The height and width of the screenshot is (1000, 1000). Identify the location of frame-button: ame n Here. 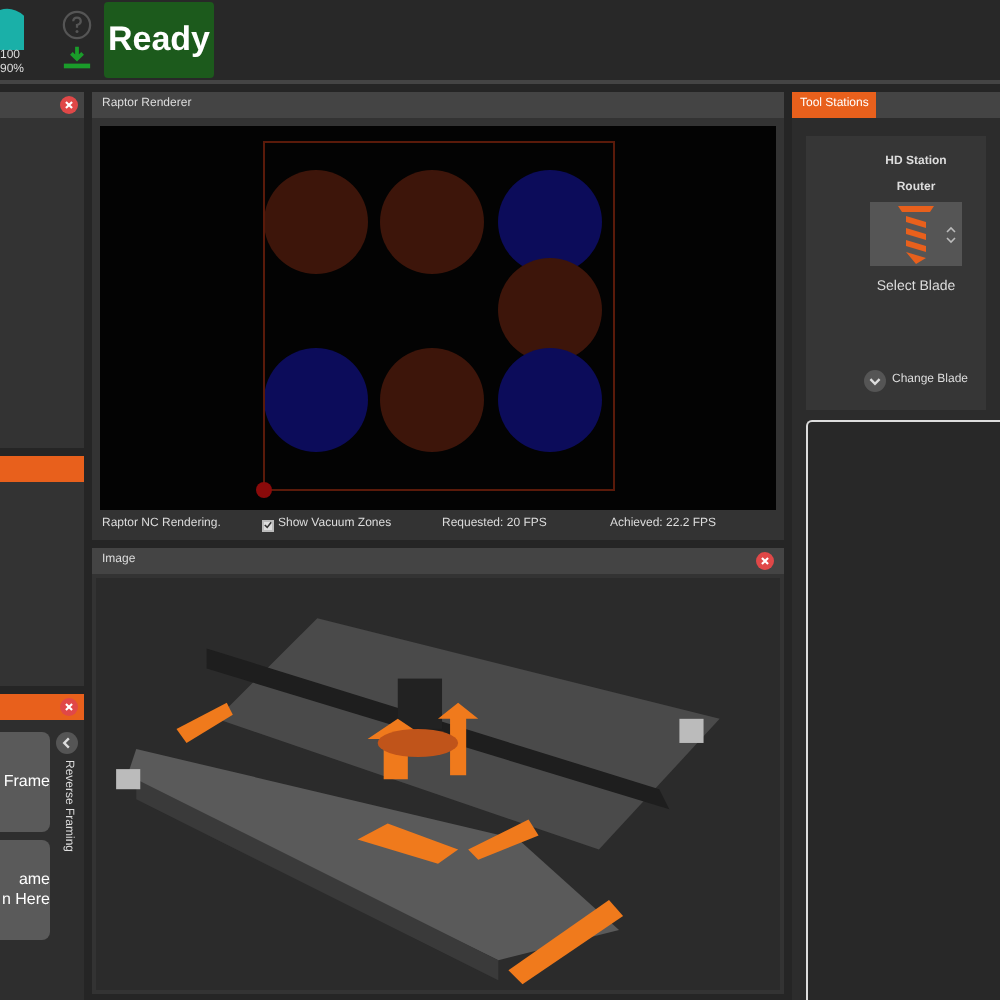
(25, 890).